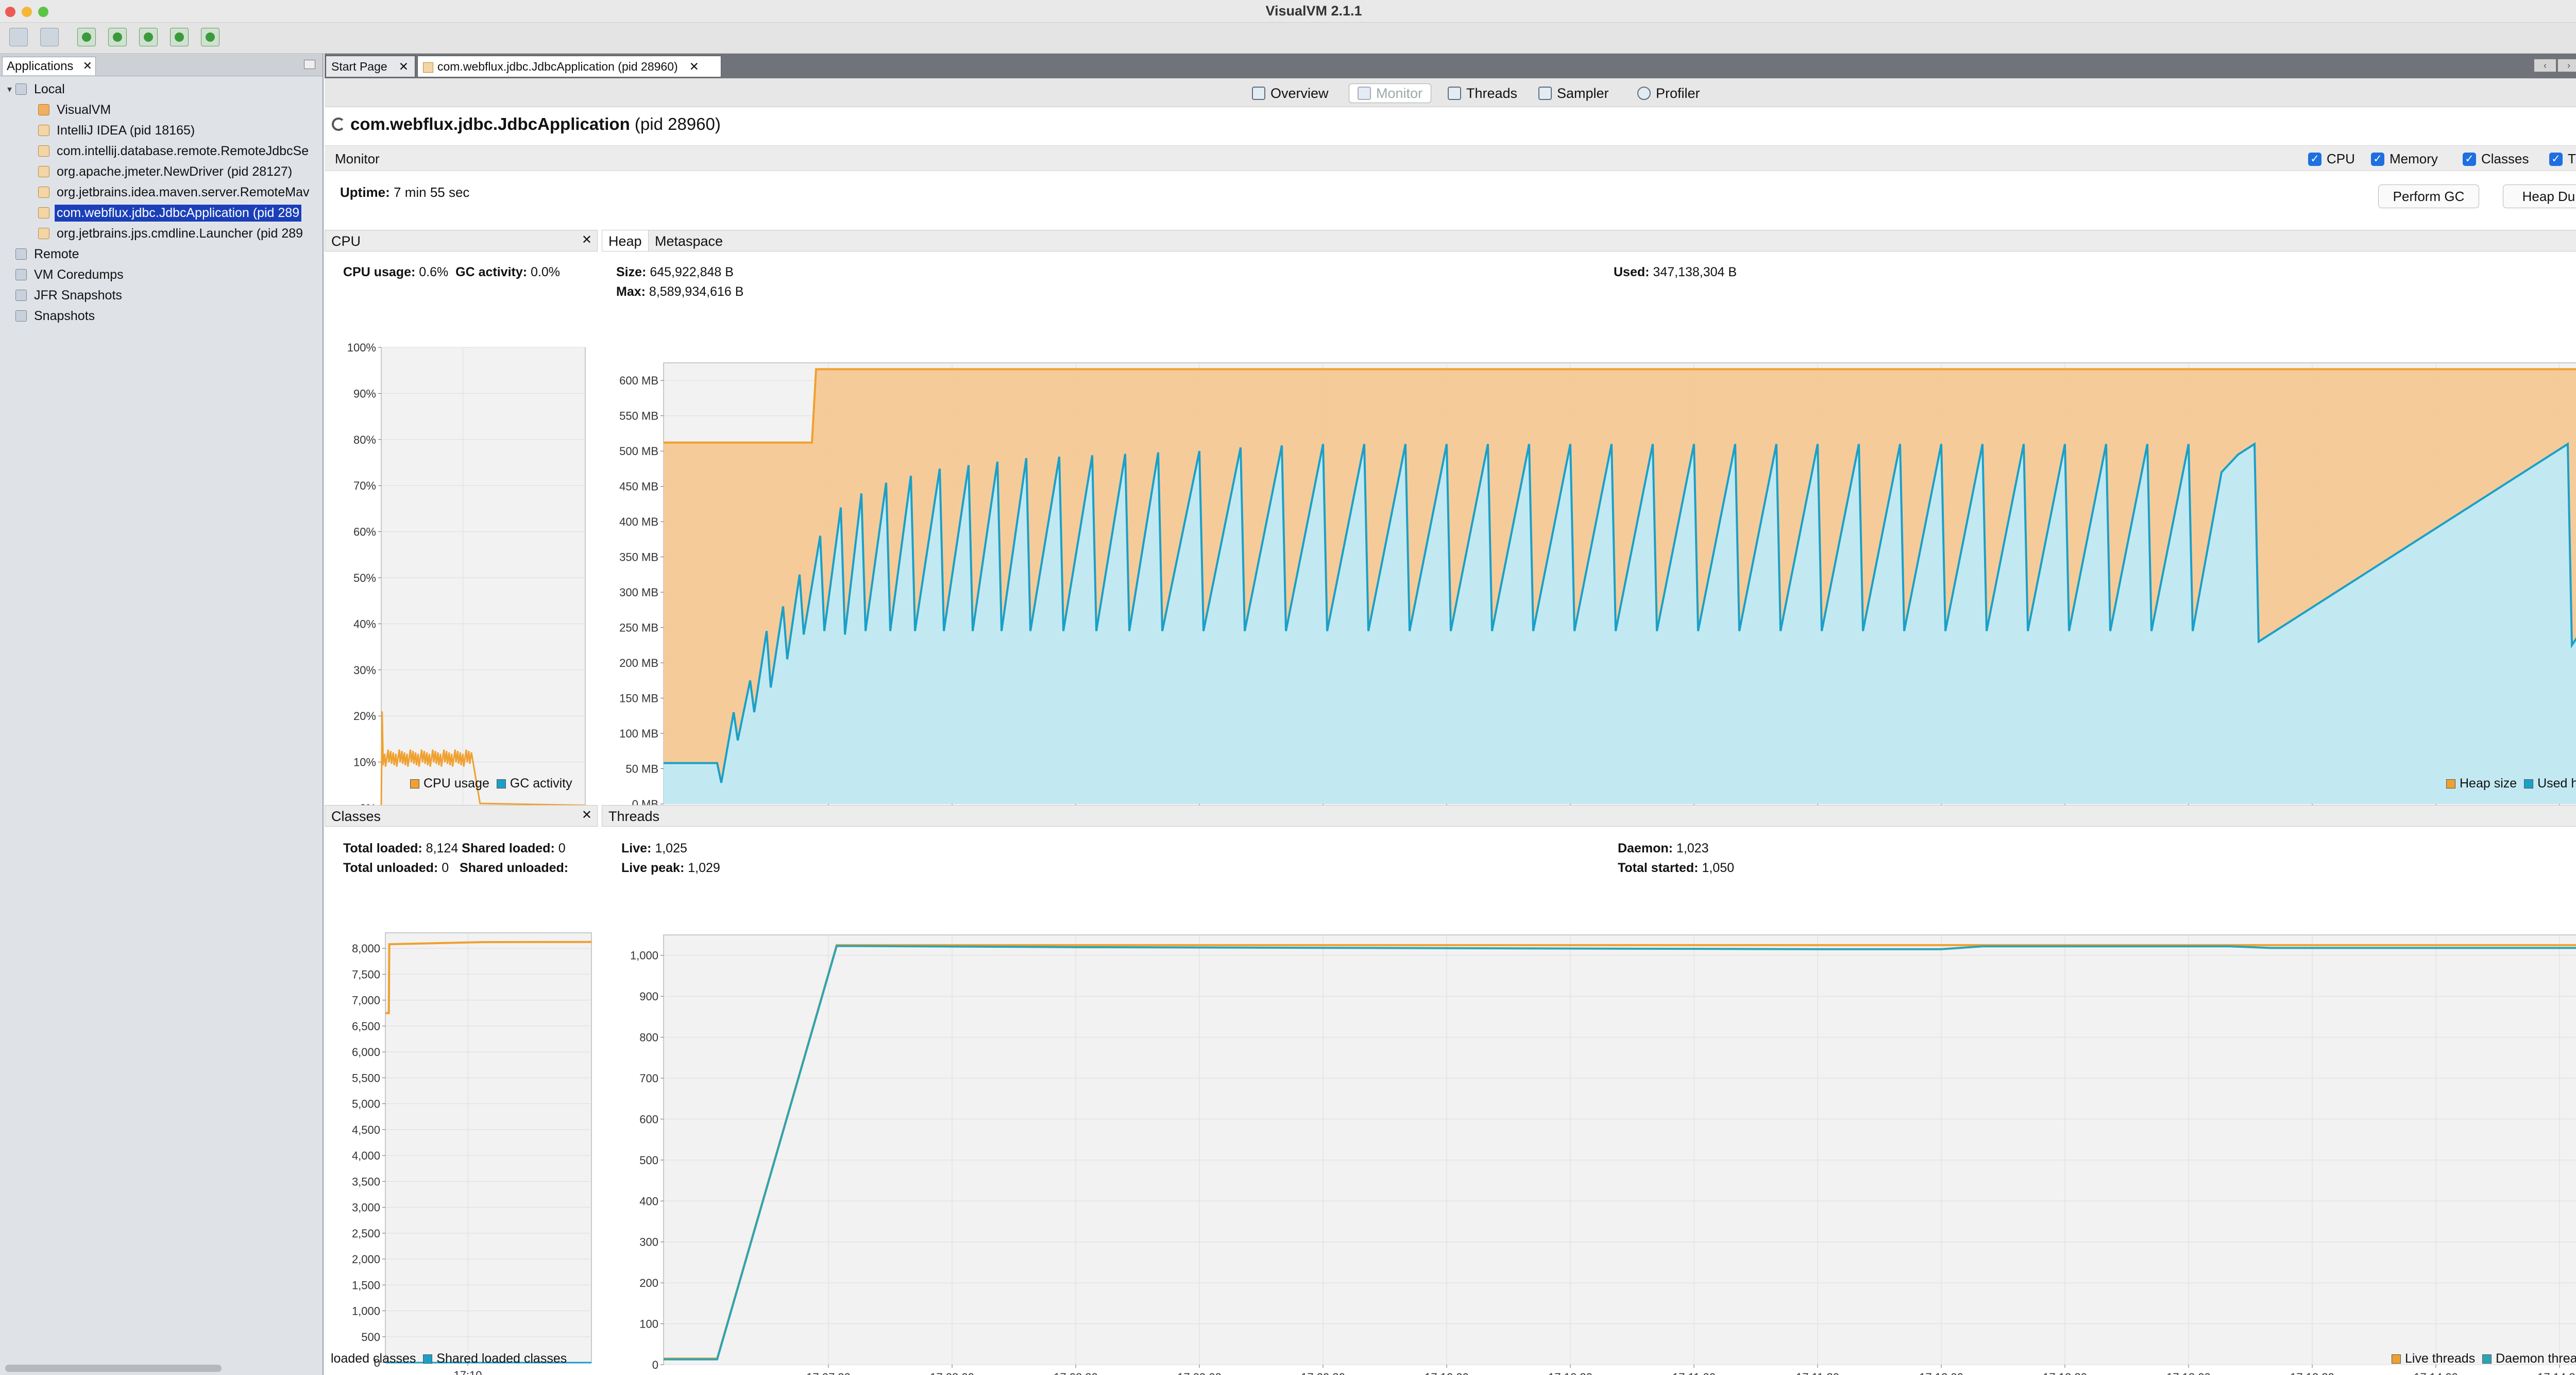 This screenshot has width=2576, height=1375. Describe the element at coordinates (1076, 1373) in the screenshot. I see `x-tick-label: 17:08:30` at that location.